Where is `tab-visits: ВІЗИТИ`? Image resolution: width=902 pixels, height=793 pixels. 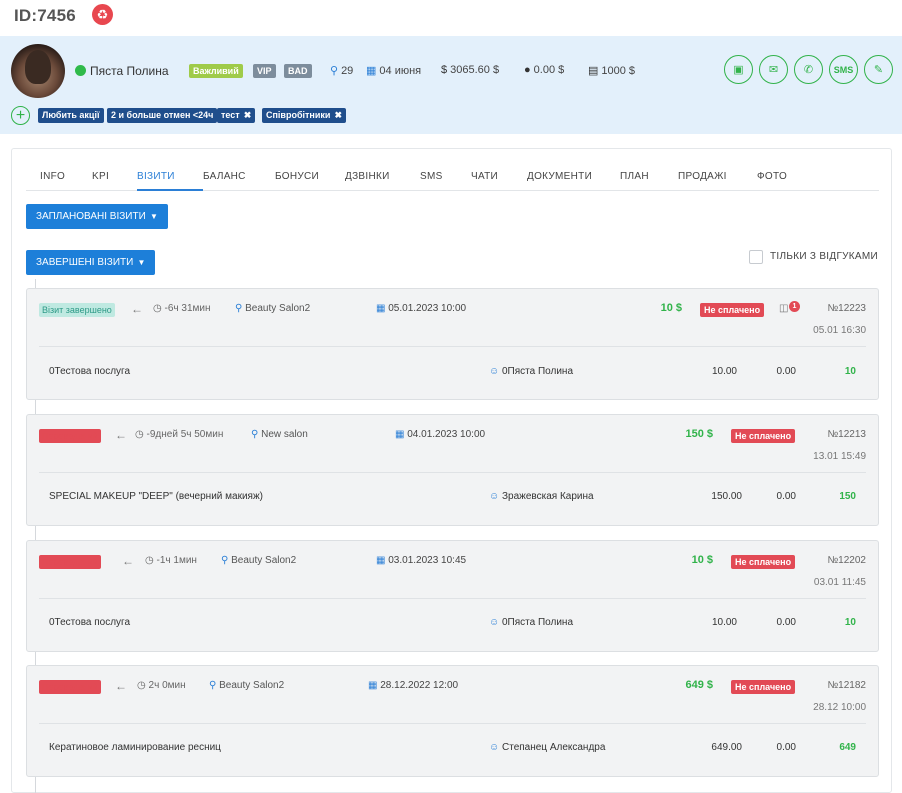 tab-visits: ВІЗИТИ is located at coordinates (156, 176).